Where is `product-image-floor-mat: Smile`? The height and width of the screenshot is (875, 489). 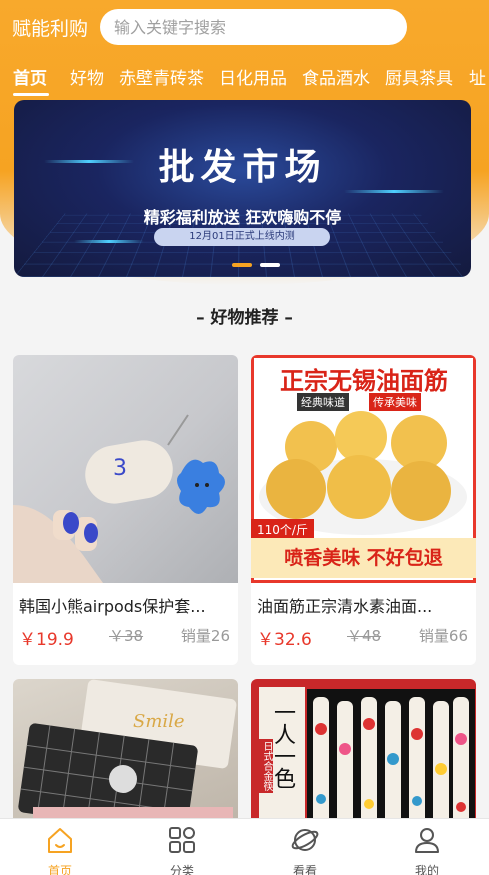
product-image-floor-mat: Smile is located at coordinates (125, 754).